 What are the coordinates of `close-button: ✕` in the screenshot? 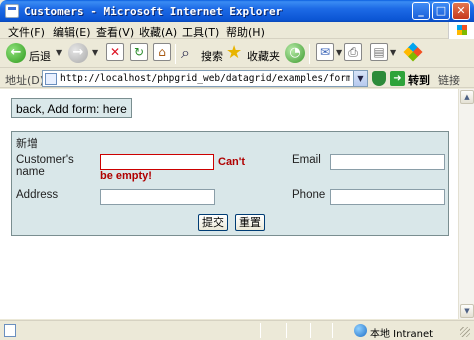 It's located at (461, 11).